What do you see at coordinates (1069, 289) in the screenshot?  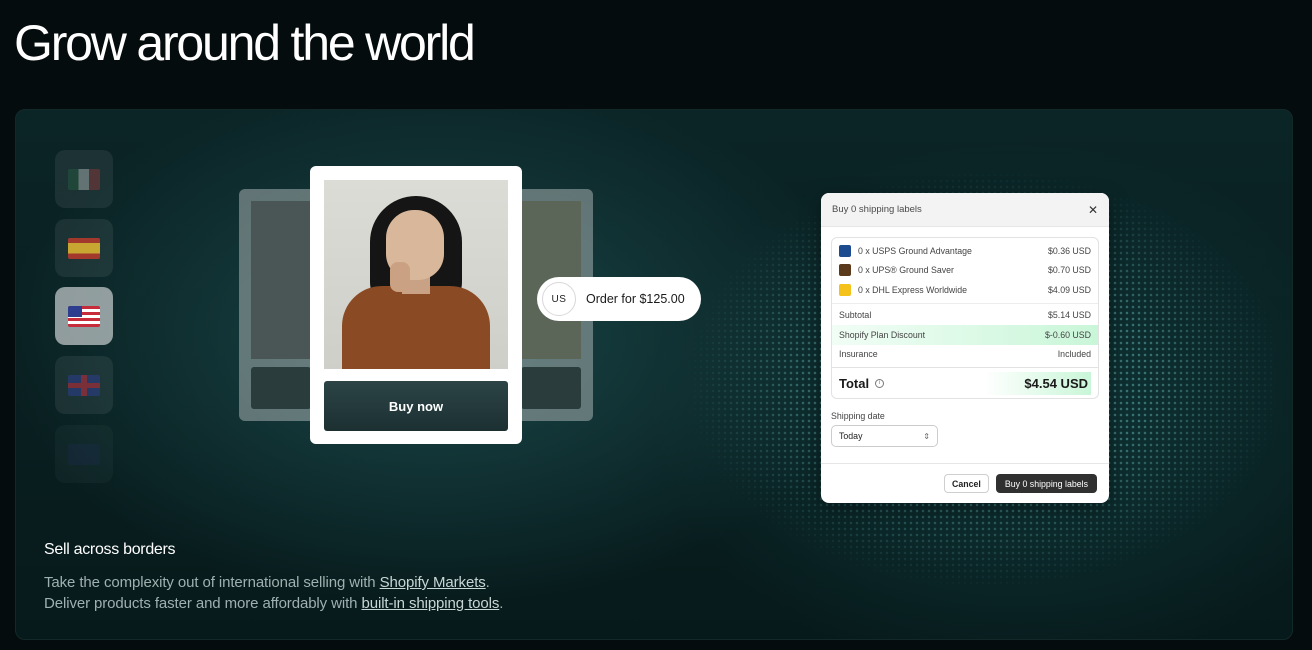 I see `line-item-amount: $4.09 USD` at bounding box center [1069, 289].